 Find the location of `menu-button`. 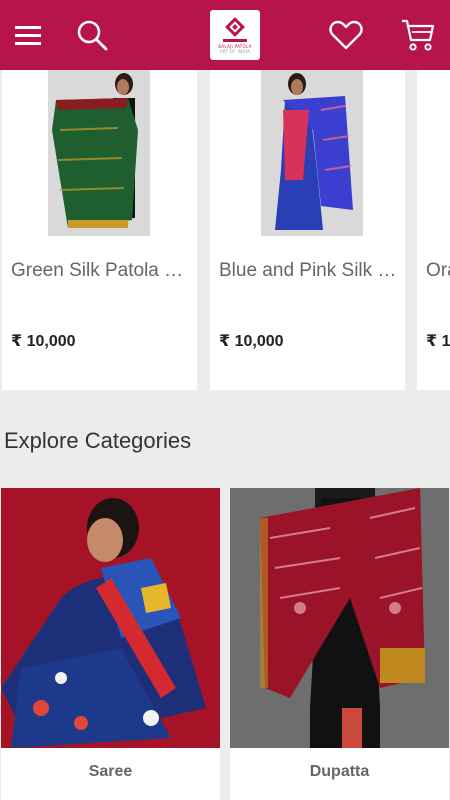

menu-button is located at coordinates (28, 35).